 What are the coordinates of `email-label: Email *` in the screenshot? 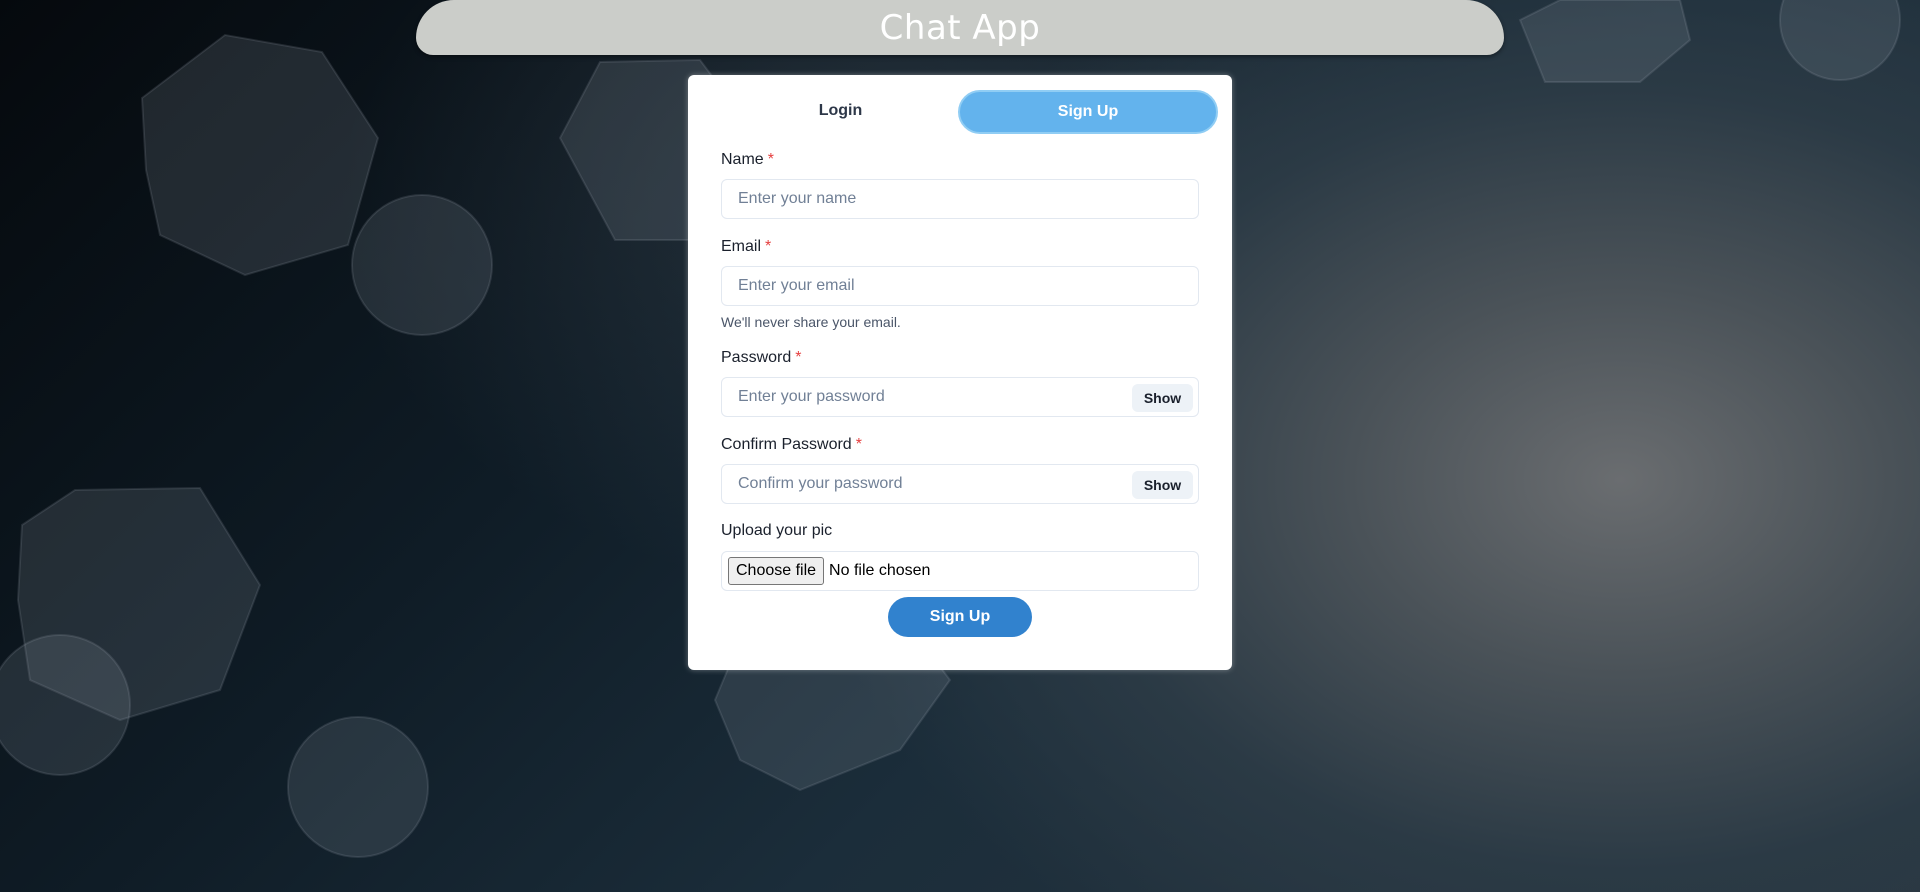 It's located at (746, 247).